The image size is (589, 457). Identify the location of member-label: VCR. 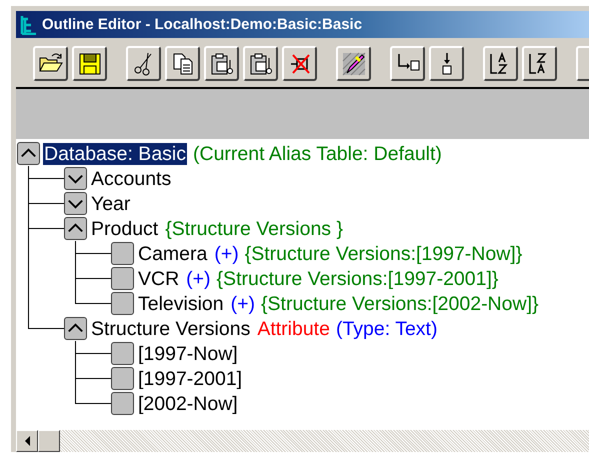
(158, 279).